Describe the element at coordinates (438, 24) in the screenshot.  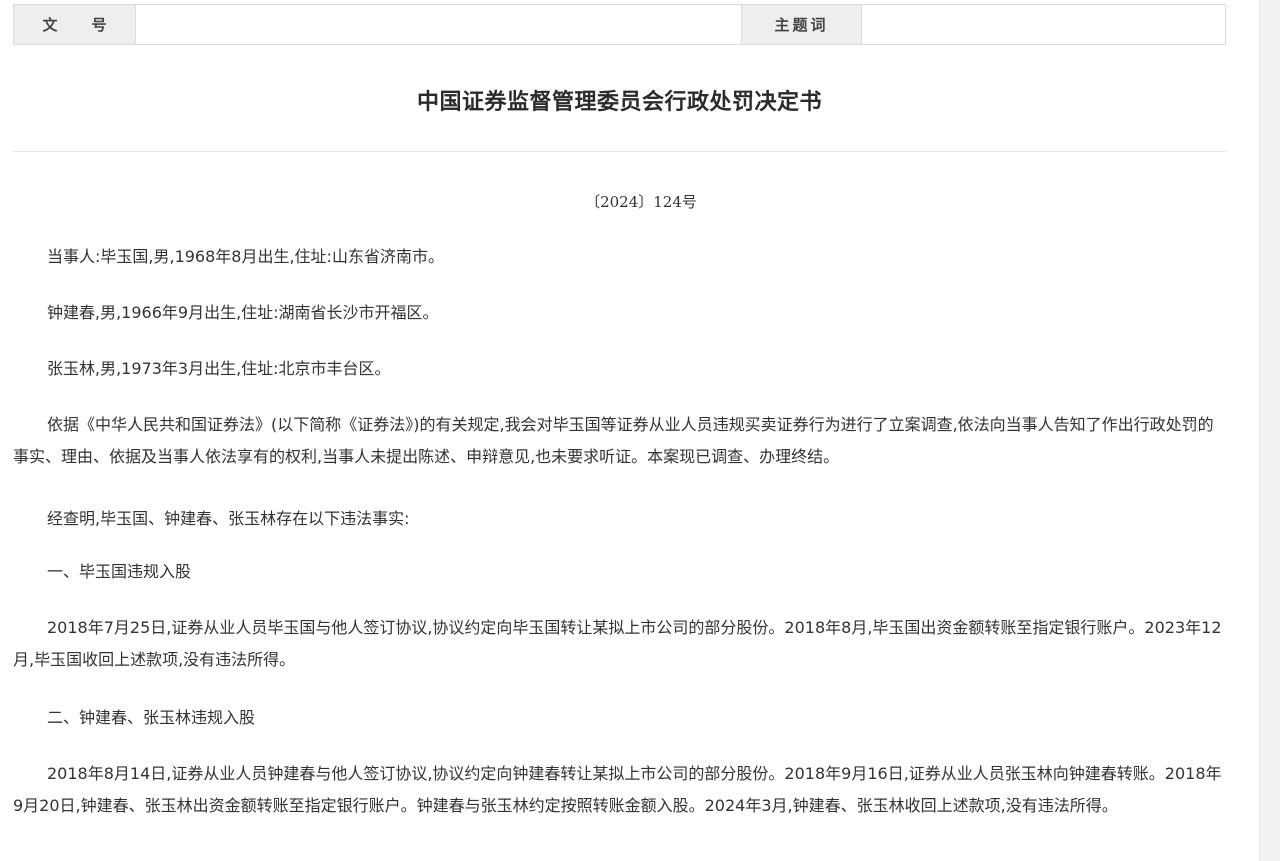
I see `document-number-value` at that location.